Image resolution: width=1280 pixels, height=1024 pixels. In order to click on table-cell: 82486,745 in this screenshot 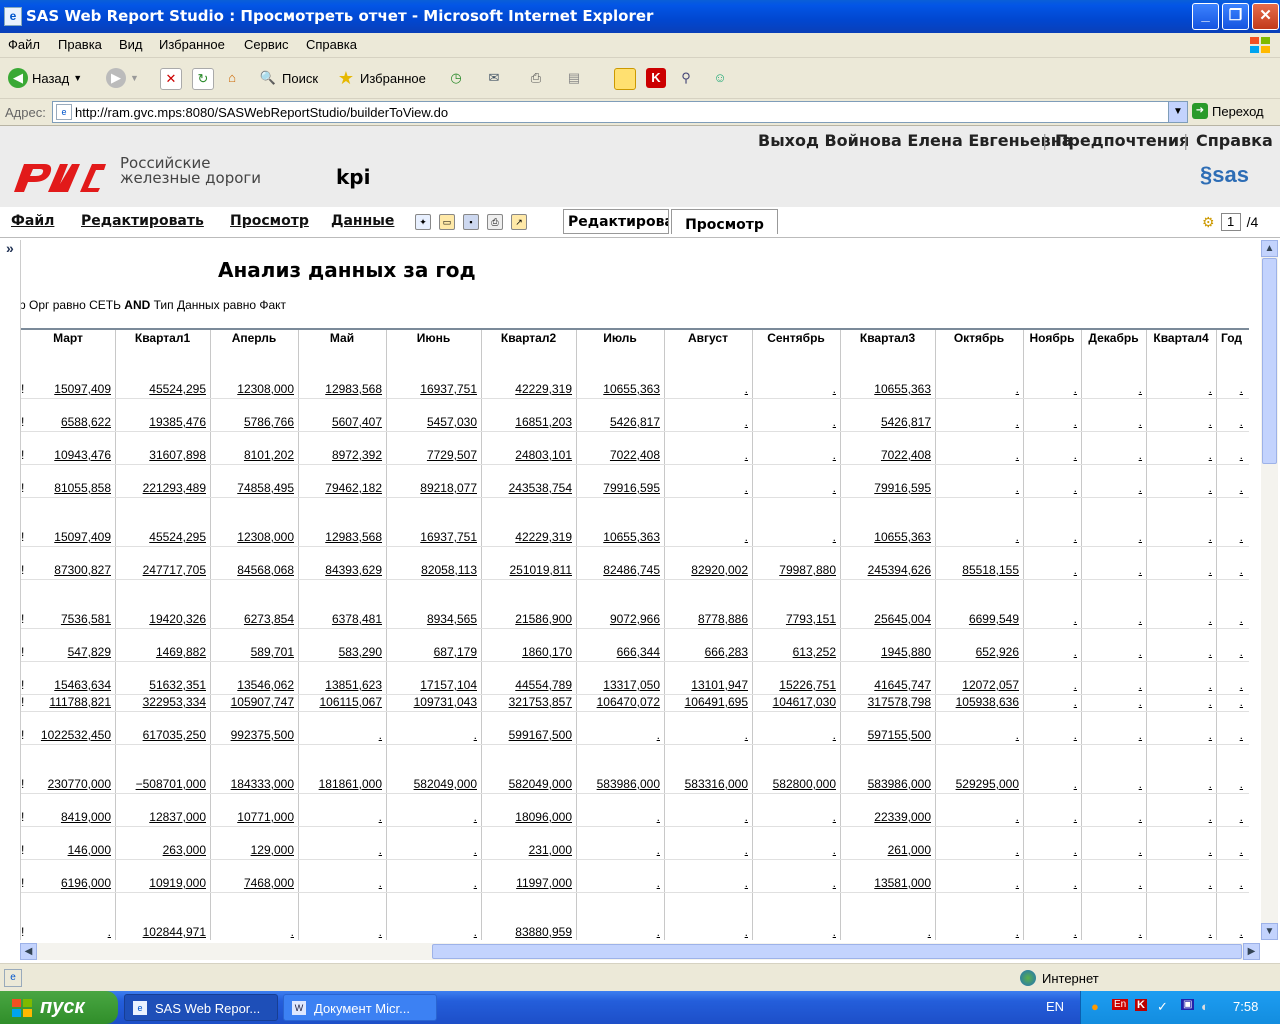, I will do `click(618, 570)`.